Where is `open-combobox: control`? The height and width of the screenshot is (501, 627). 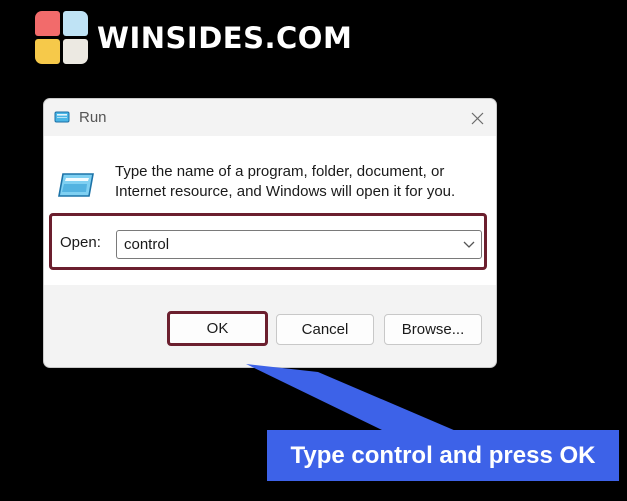 open-combobox: control is located at coordinates (299, 244).